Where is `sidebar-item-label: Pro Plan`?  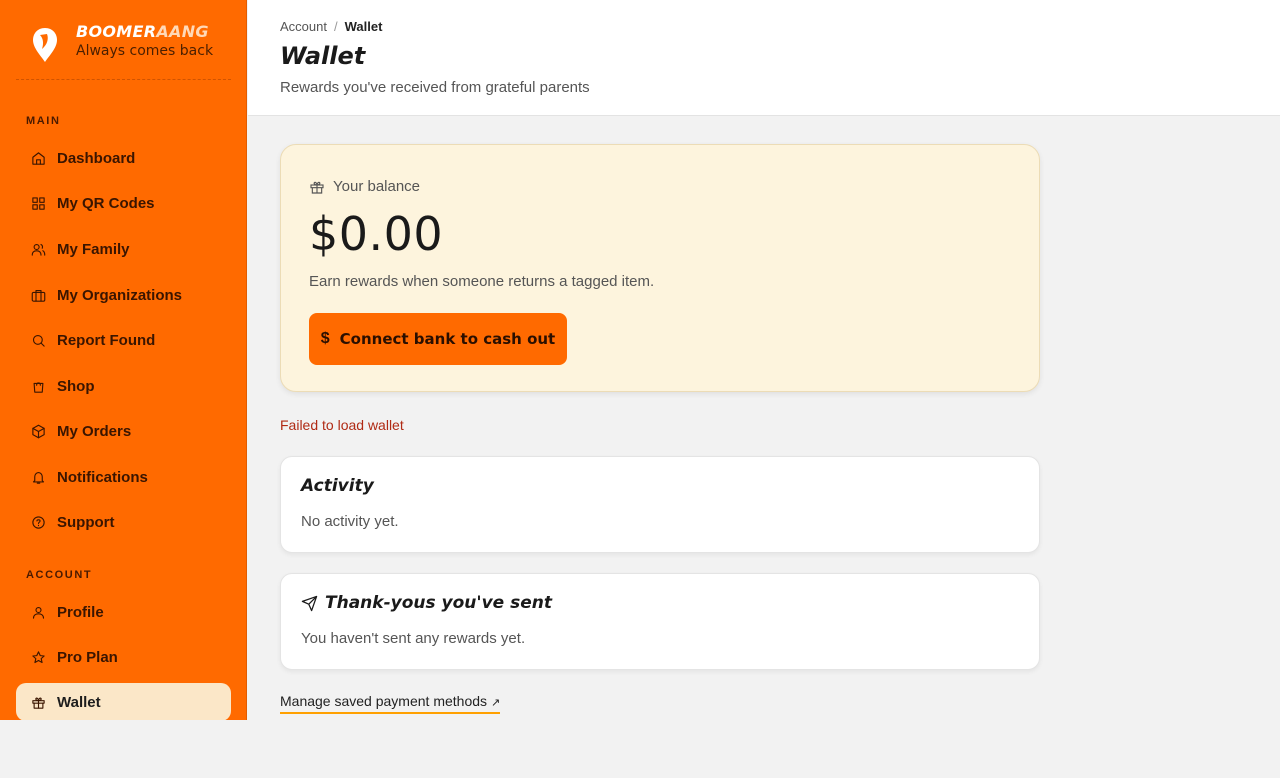
sidebar-item-label: Pro Plan is located at coordinates (87, 657).